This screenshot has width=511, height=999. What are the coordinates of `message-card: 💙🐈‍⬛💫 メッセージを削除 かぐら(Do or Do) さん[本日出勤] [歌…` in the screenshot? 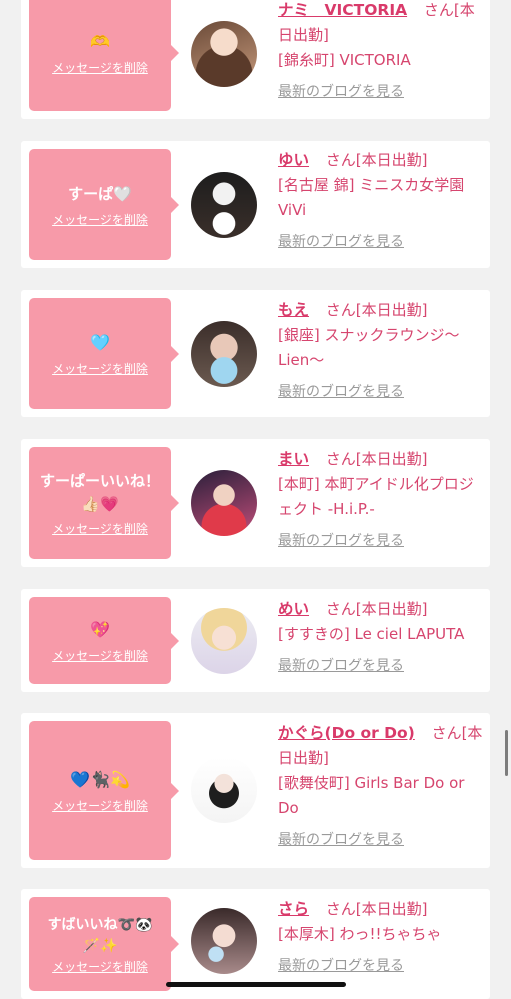 It's located at (255, 790).